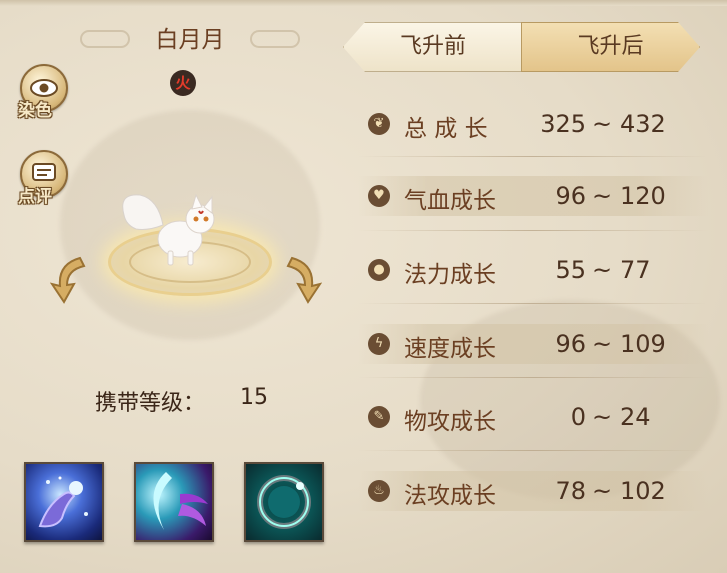 The height and width of the screenshot is (573, 727). I want to click on review-button: 点评, so click(42, 178).